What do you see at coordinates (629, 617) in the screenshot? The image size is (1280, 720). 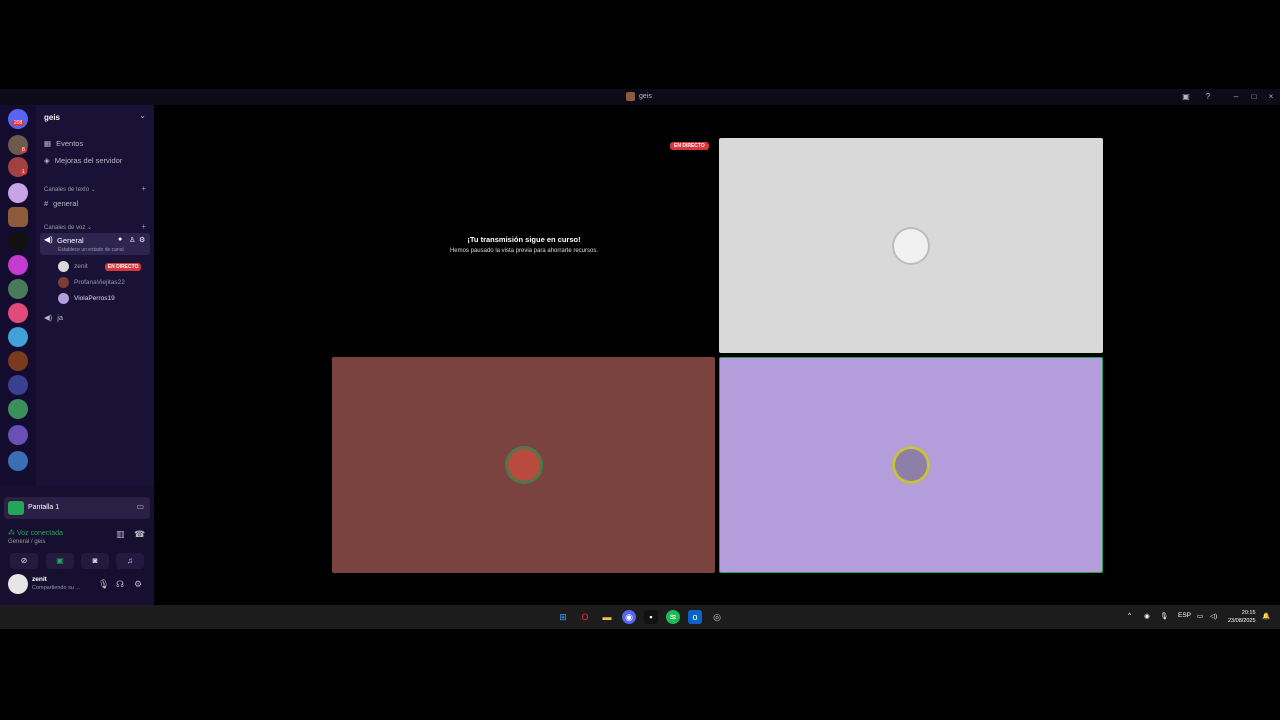 I see `discord-icon: ◉` at bounding box center [629, 617].